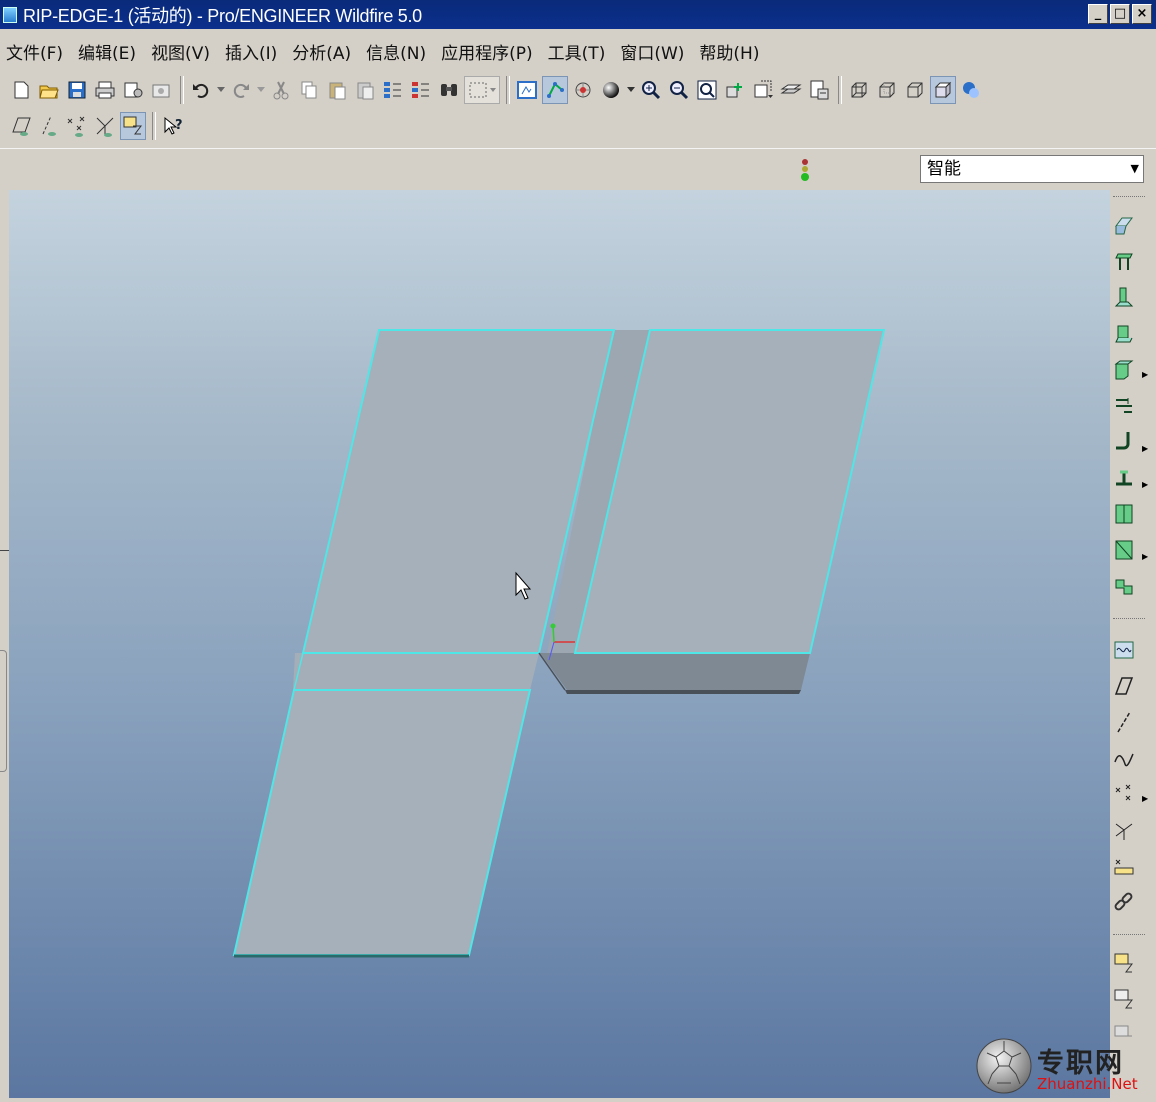 Image resolution: width=1156 pixels, height=1102 pixels. I want to click on edge-bend-icon, so click(1124, 478).